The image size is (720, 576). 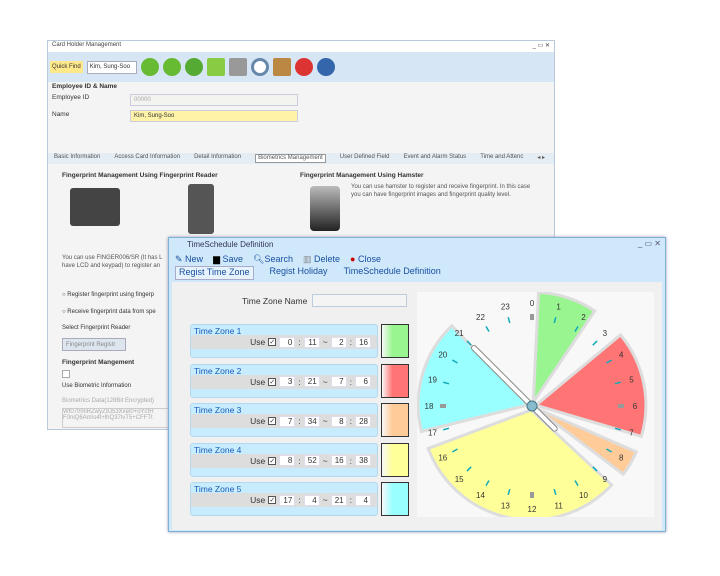 I want to click on use-label: Use, so click(x=258, y=381).